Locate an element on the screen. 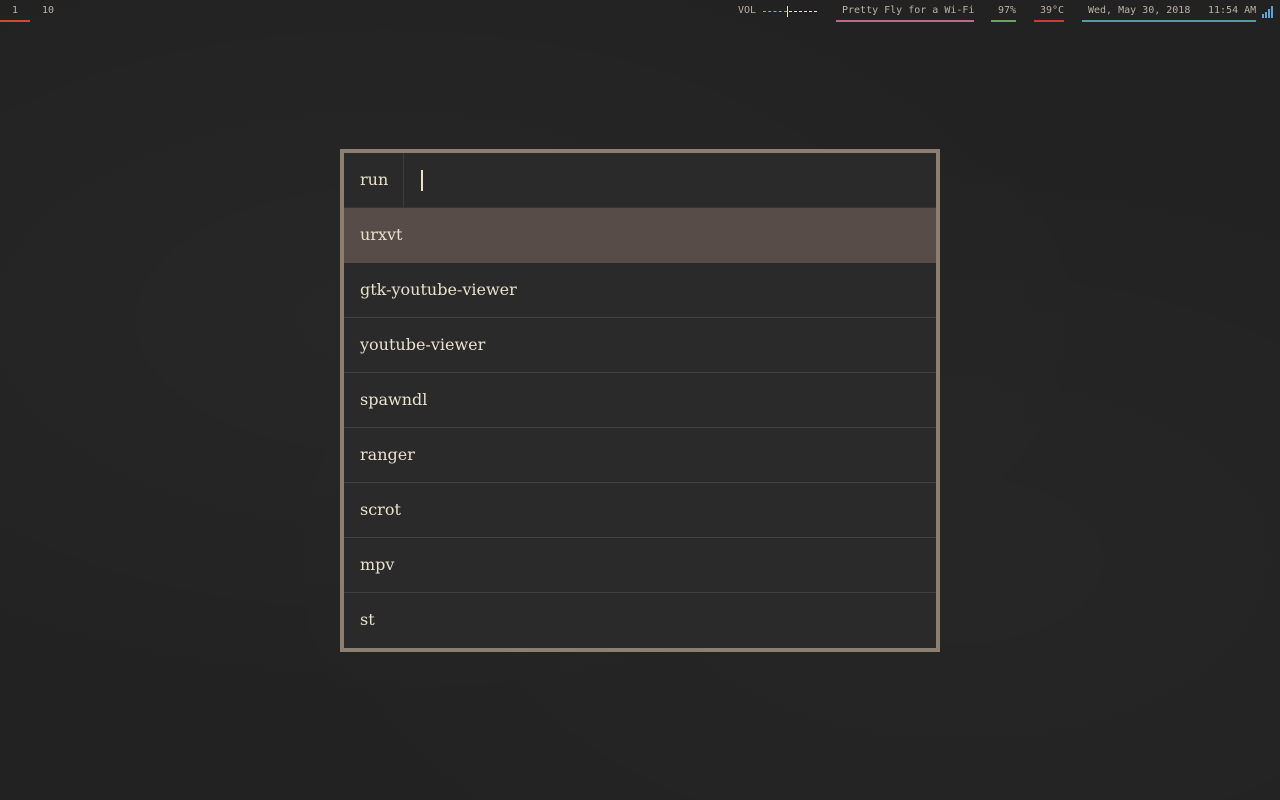 This screenshot has height=800, width=1280. battery-indicator is located at coordinates (1003, 21).